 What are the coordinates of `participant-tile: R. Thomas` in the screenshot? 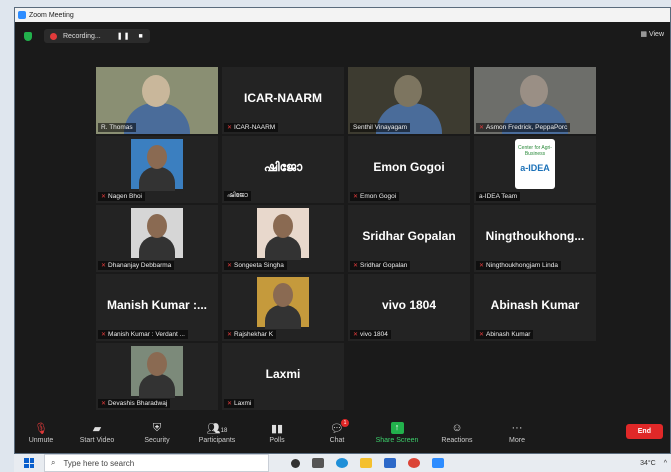 It's located at (157, 100).